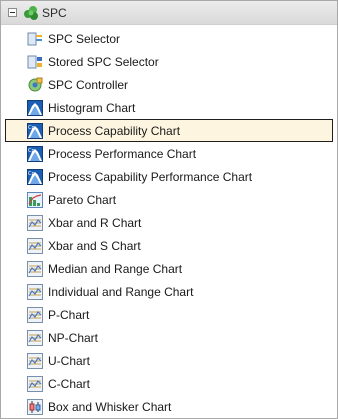 The image size is (338, 419). What do you see at coordinates (115, 268) in the screenshot?
I see `tree-item-label: Median and Range Chart` at bounding box center [115, 268].